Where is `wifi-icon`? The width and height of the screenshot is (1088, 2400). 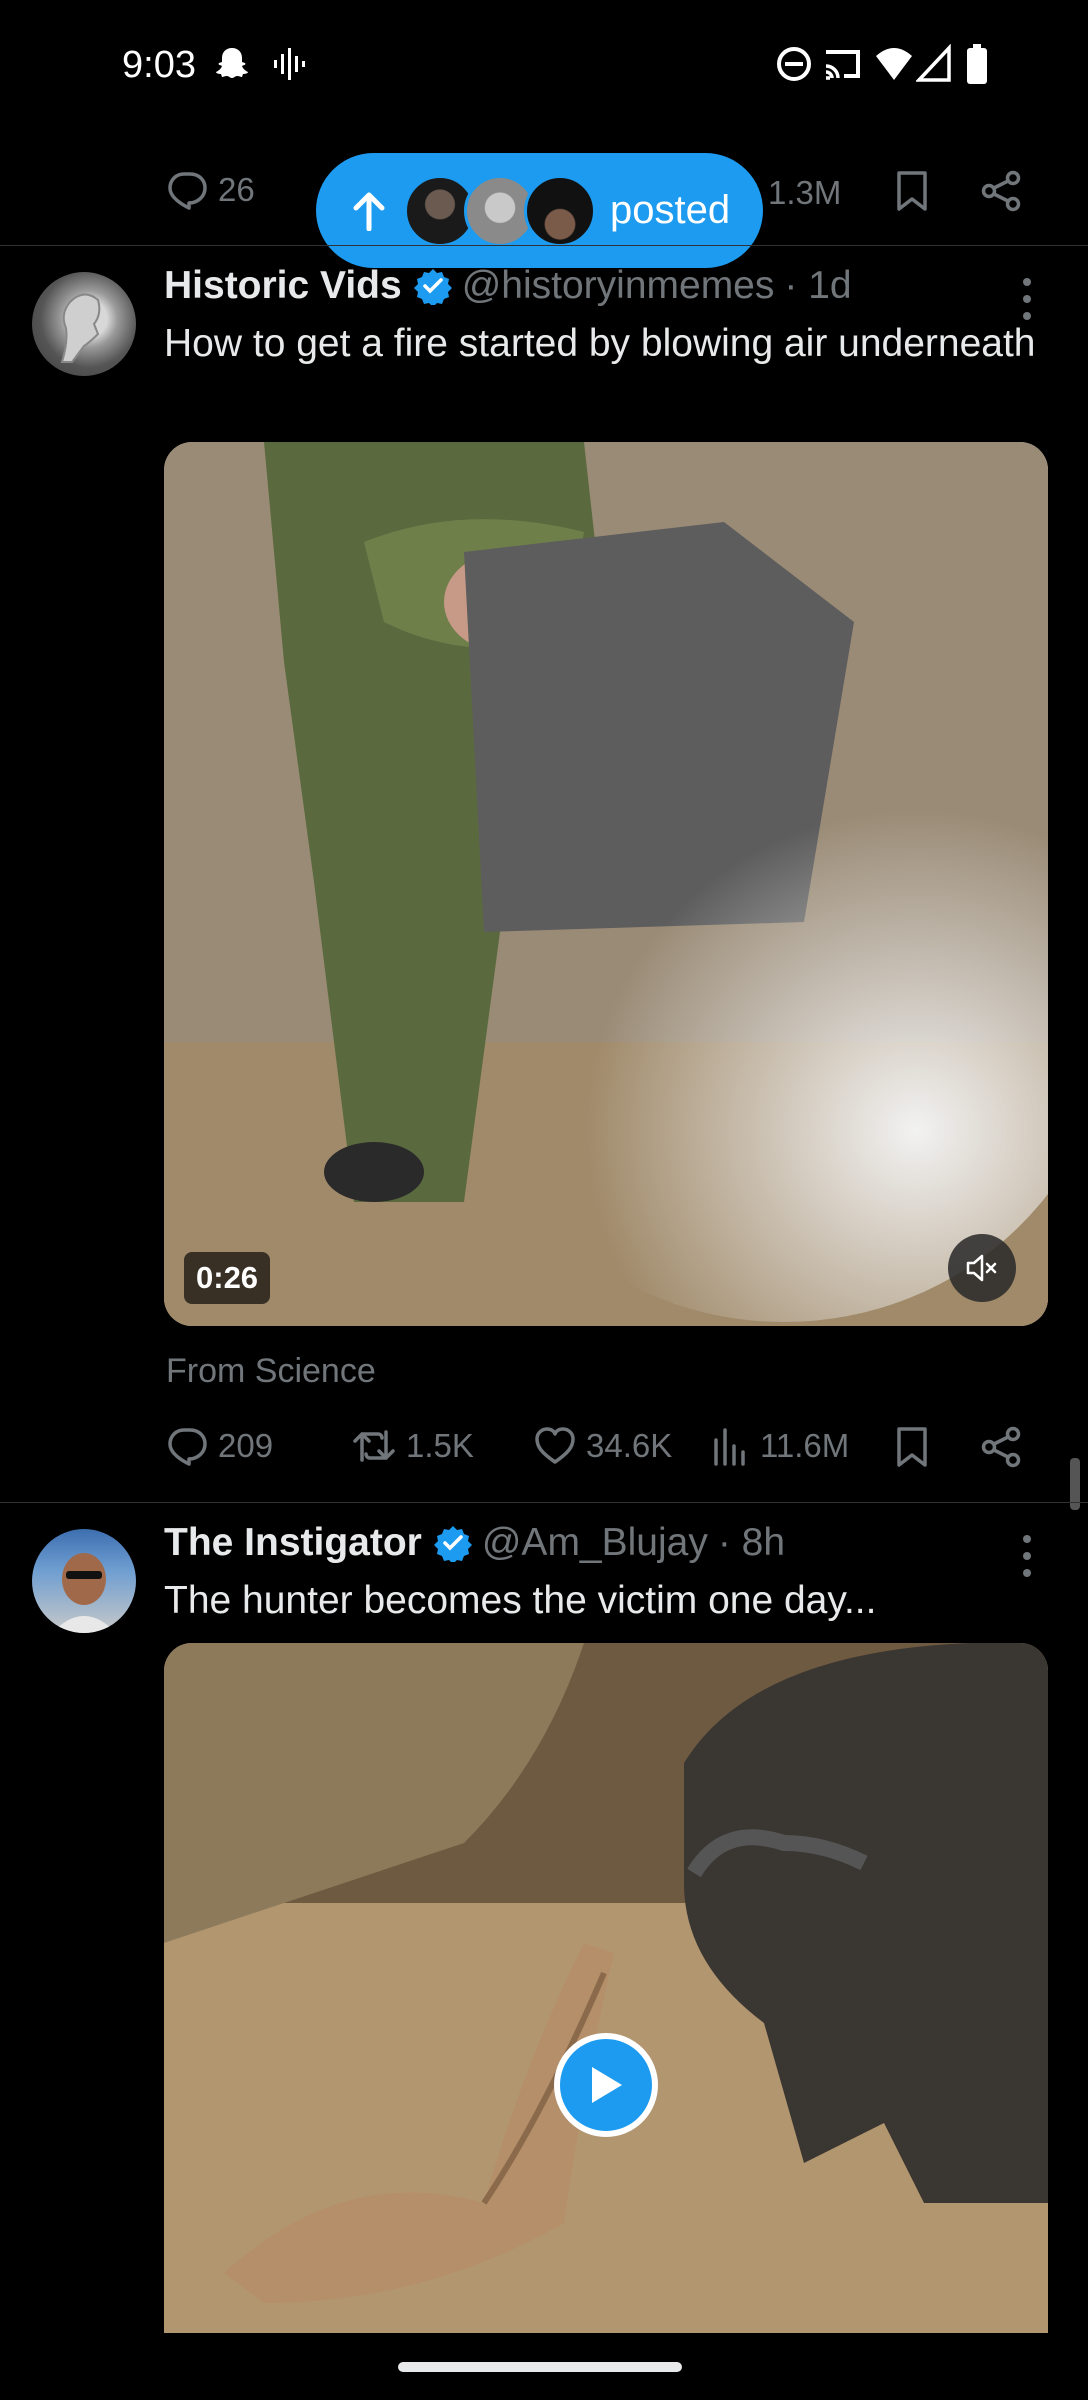 wifi-icon is located at coordinates (894, 64).